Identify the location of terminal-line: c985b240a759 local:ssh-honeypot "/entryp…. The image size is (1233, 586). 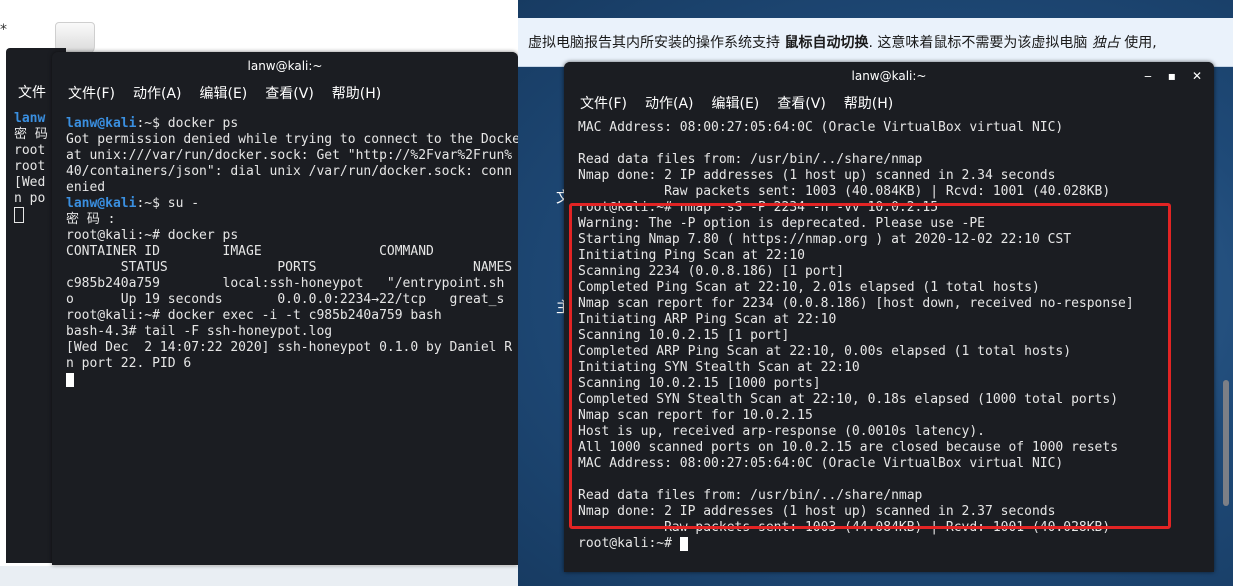
(285, 283).